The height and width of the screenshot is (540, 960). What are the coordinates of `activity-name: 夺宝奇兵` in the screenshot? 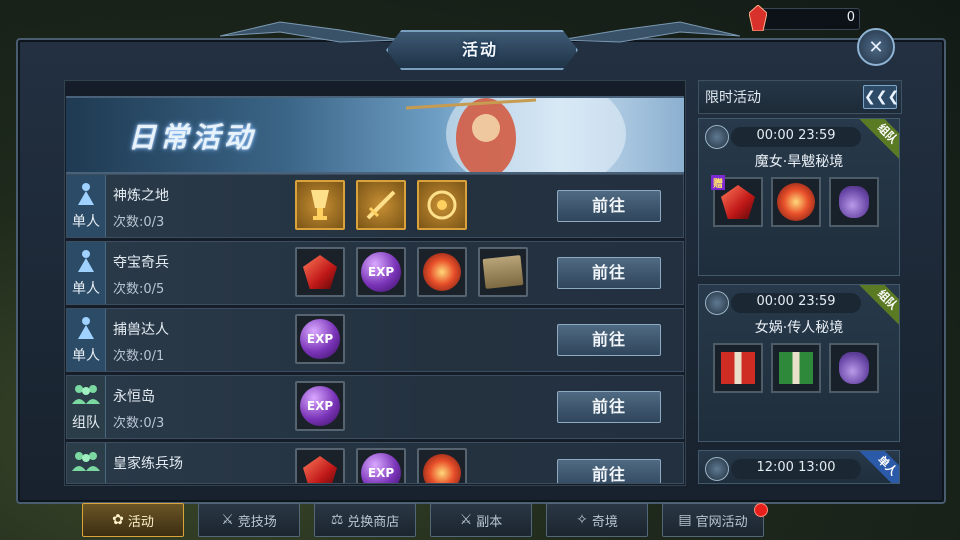 It's located at (141, 263).